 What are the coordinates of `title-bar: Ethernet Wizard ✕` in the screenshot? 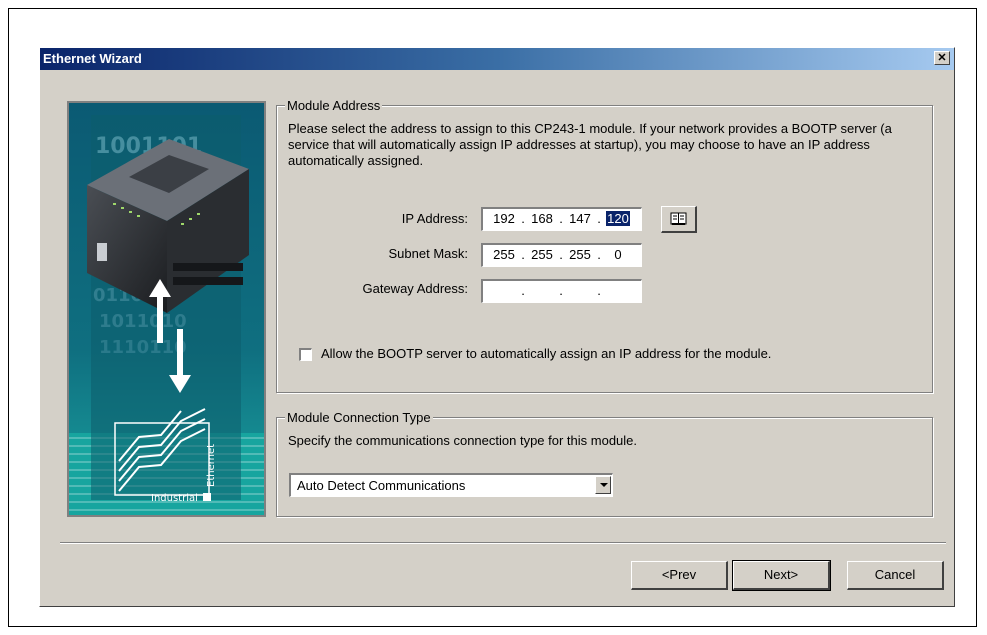 It's located at (497, 59).